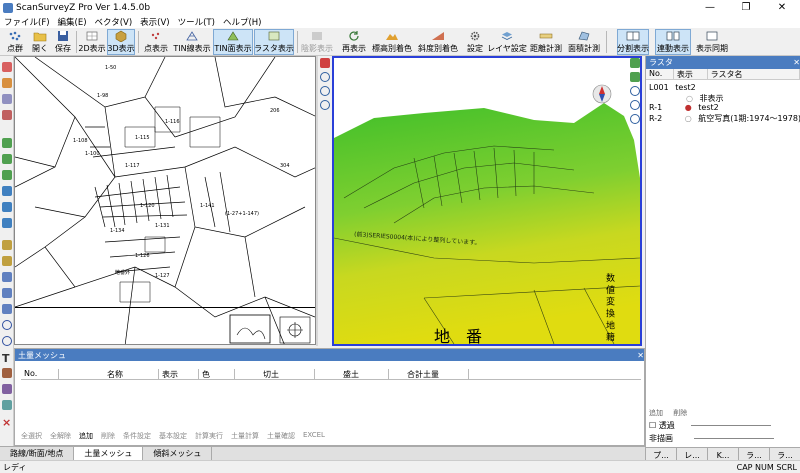  I want to click on tin-line-button: TIN線表示, so click(192, 42).